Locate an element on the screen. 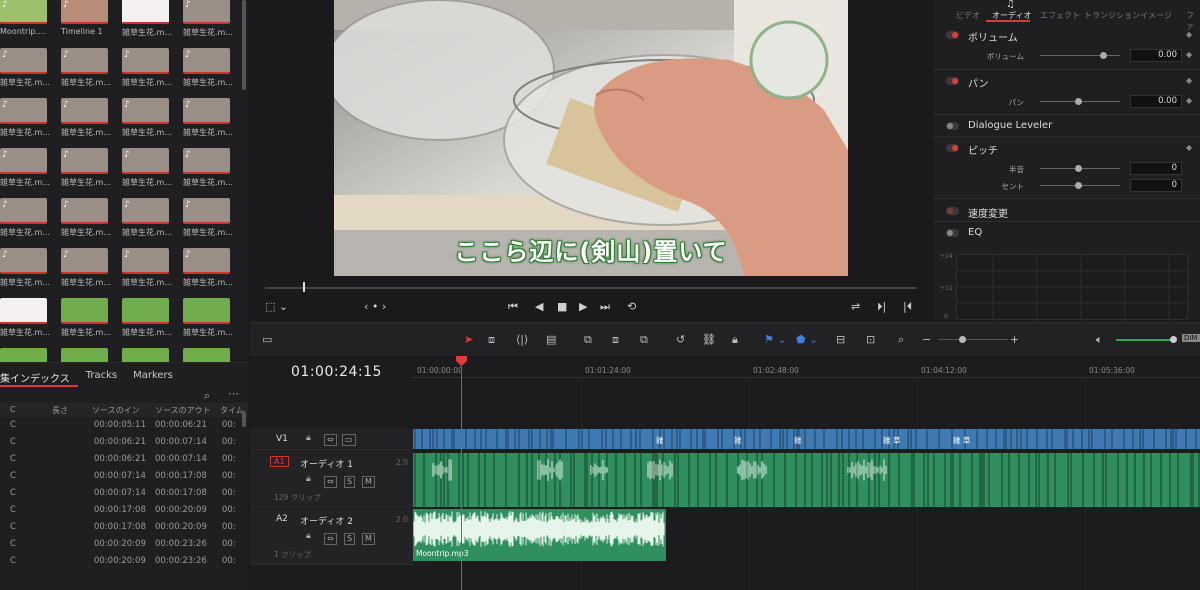 This screenshot has width=1200, height=590. linked-selection-icon: ⛓ is located at coordinates (709, 339).